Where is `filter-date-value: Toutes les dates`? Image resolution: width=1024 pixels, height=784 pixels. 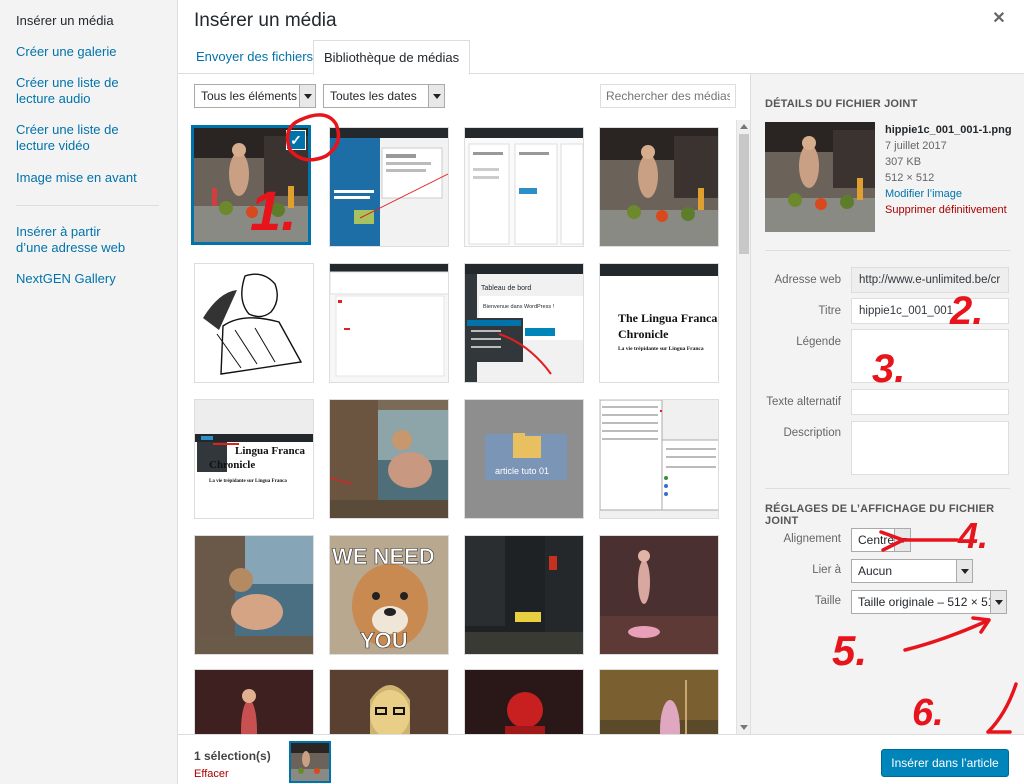 filter-date-value: Toutes les dates is located at coordinates (373, 96).